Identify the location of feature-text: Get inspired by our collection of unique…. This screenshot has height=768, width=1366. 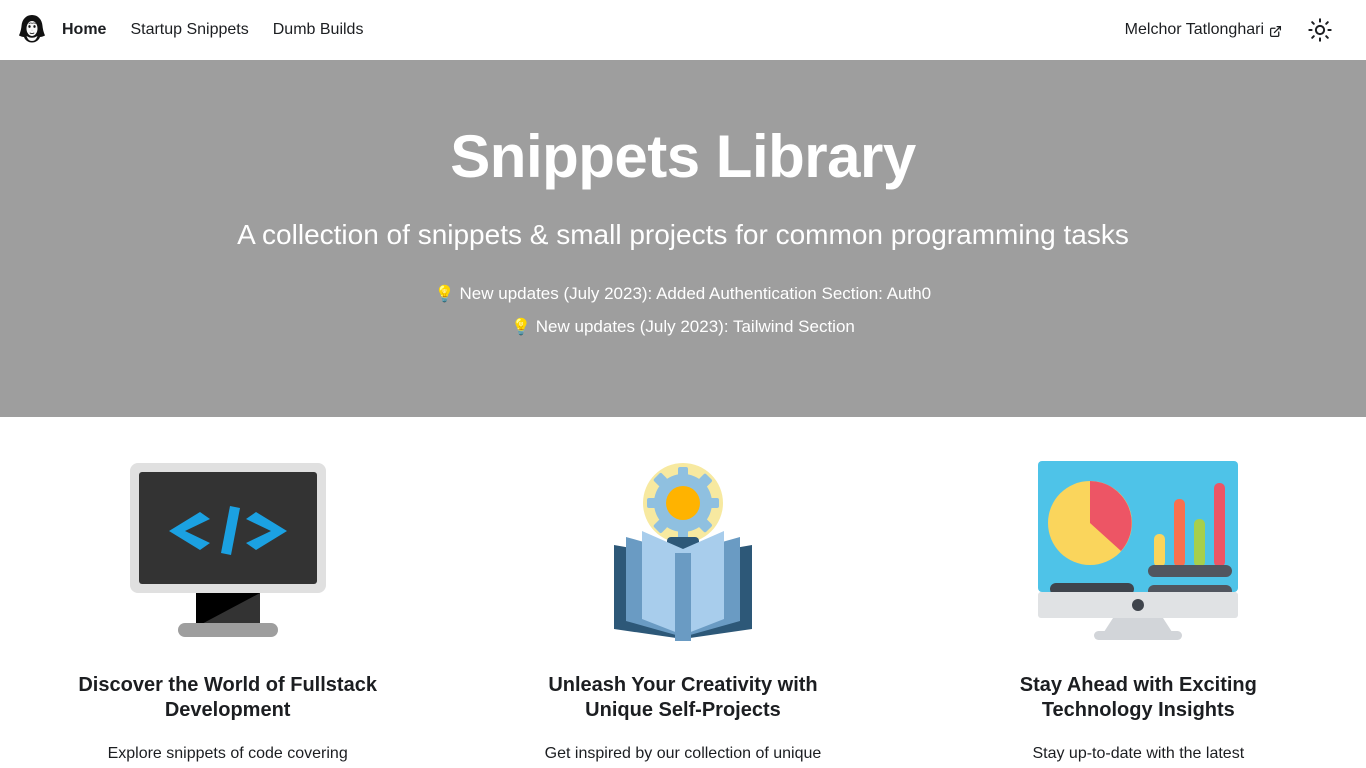
(683, 753).